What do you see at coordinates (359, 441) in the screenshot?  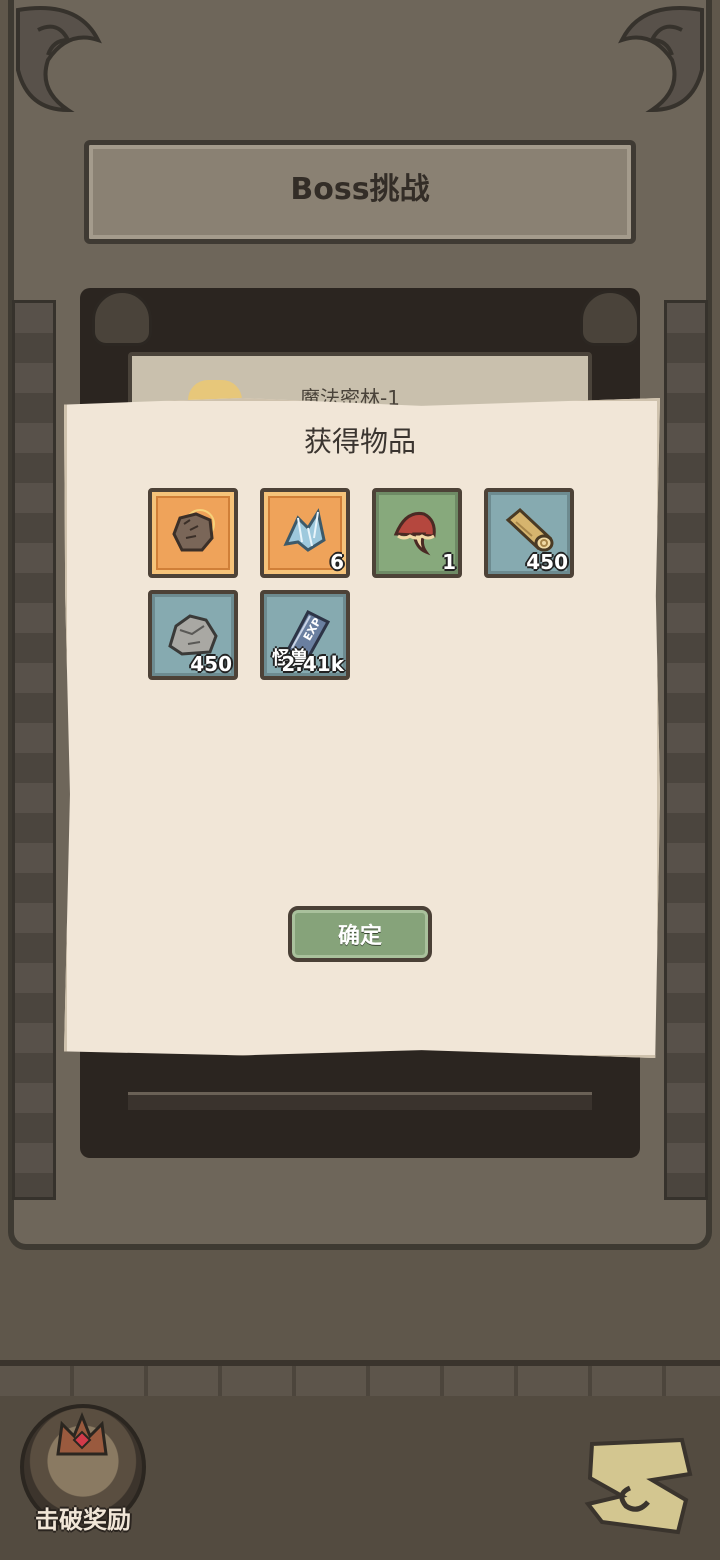 I see `popup-title: 获得物品` at bounding box center [359, 441].